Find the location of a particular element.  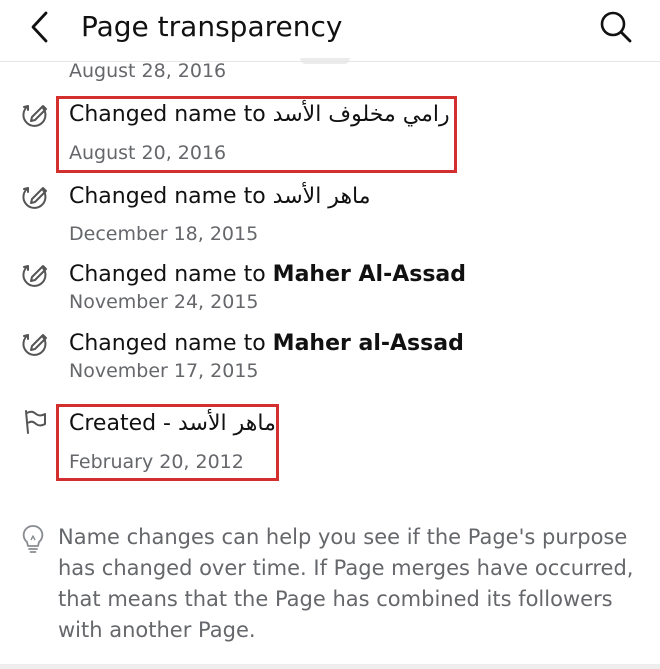

history-title: Changed name to ماهر الأسد is located at coordinates (220, 197).